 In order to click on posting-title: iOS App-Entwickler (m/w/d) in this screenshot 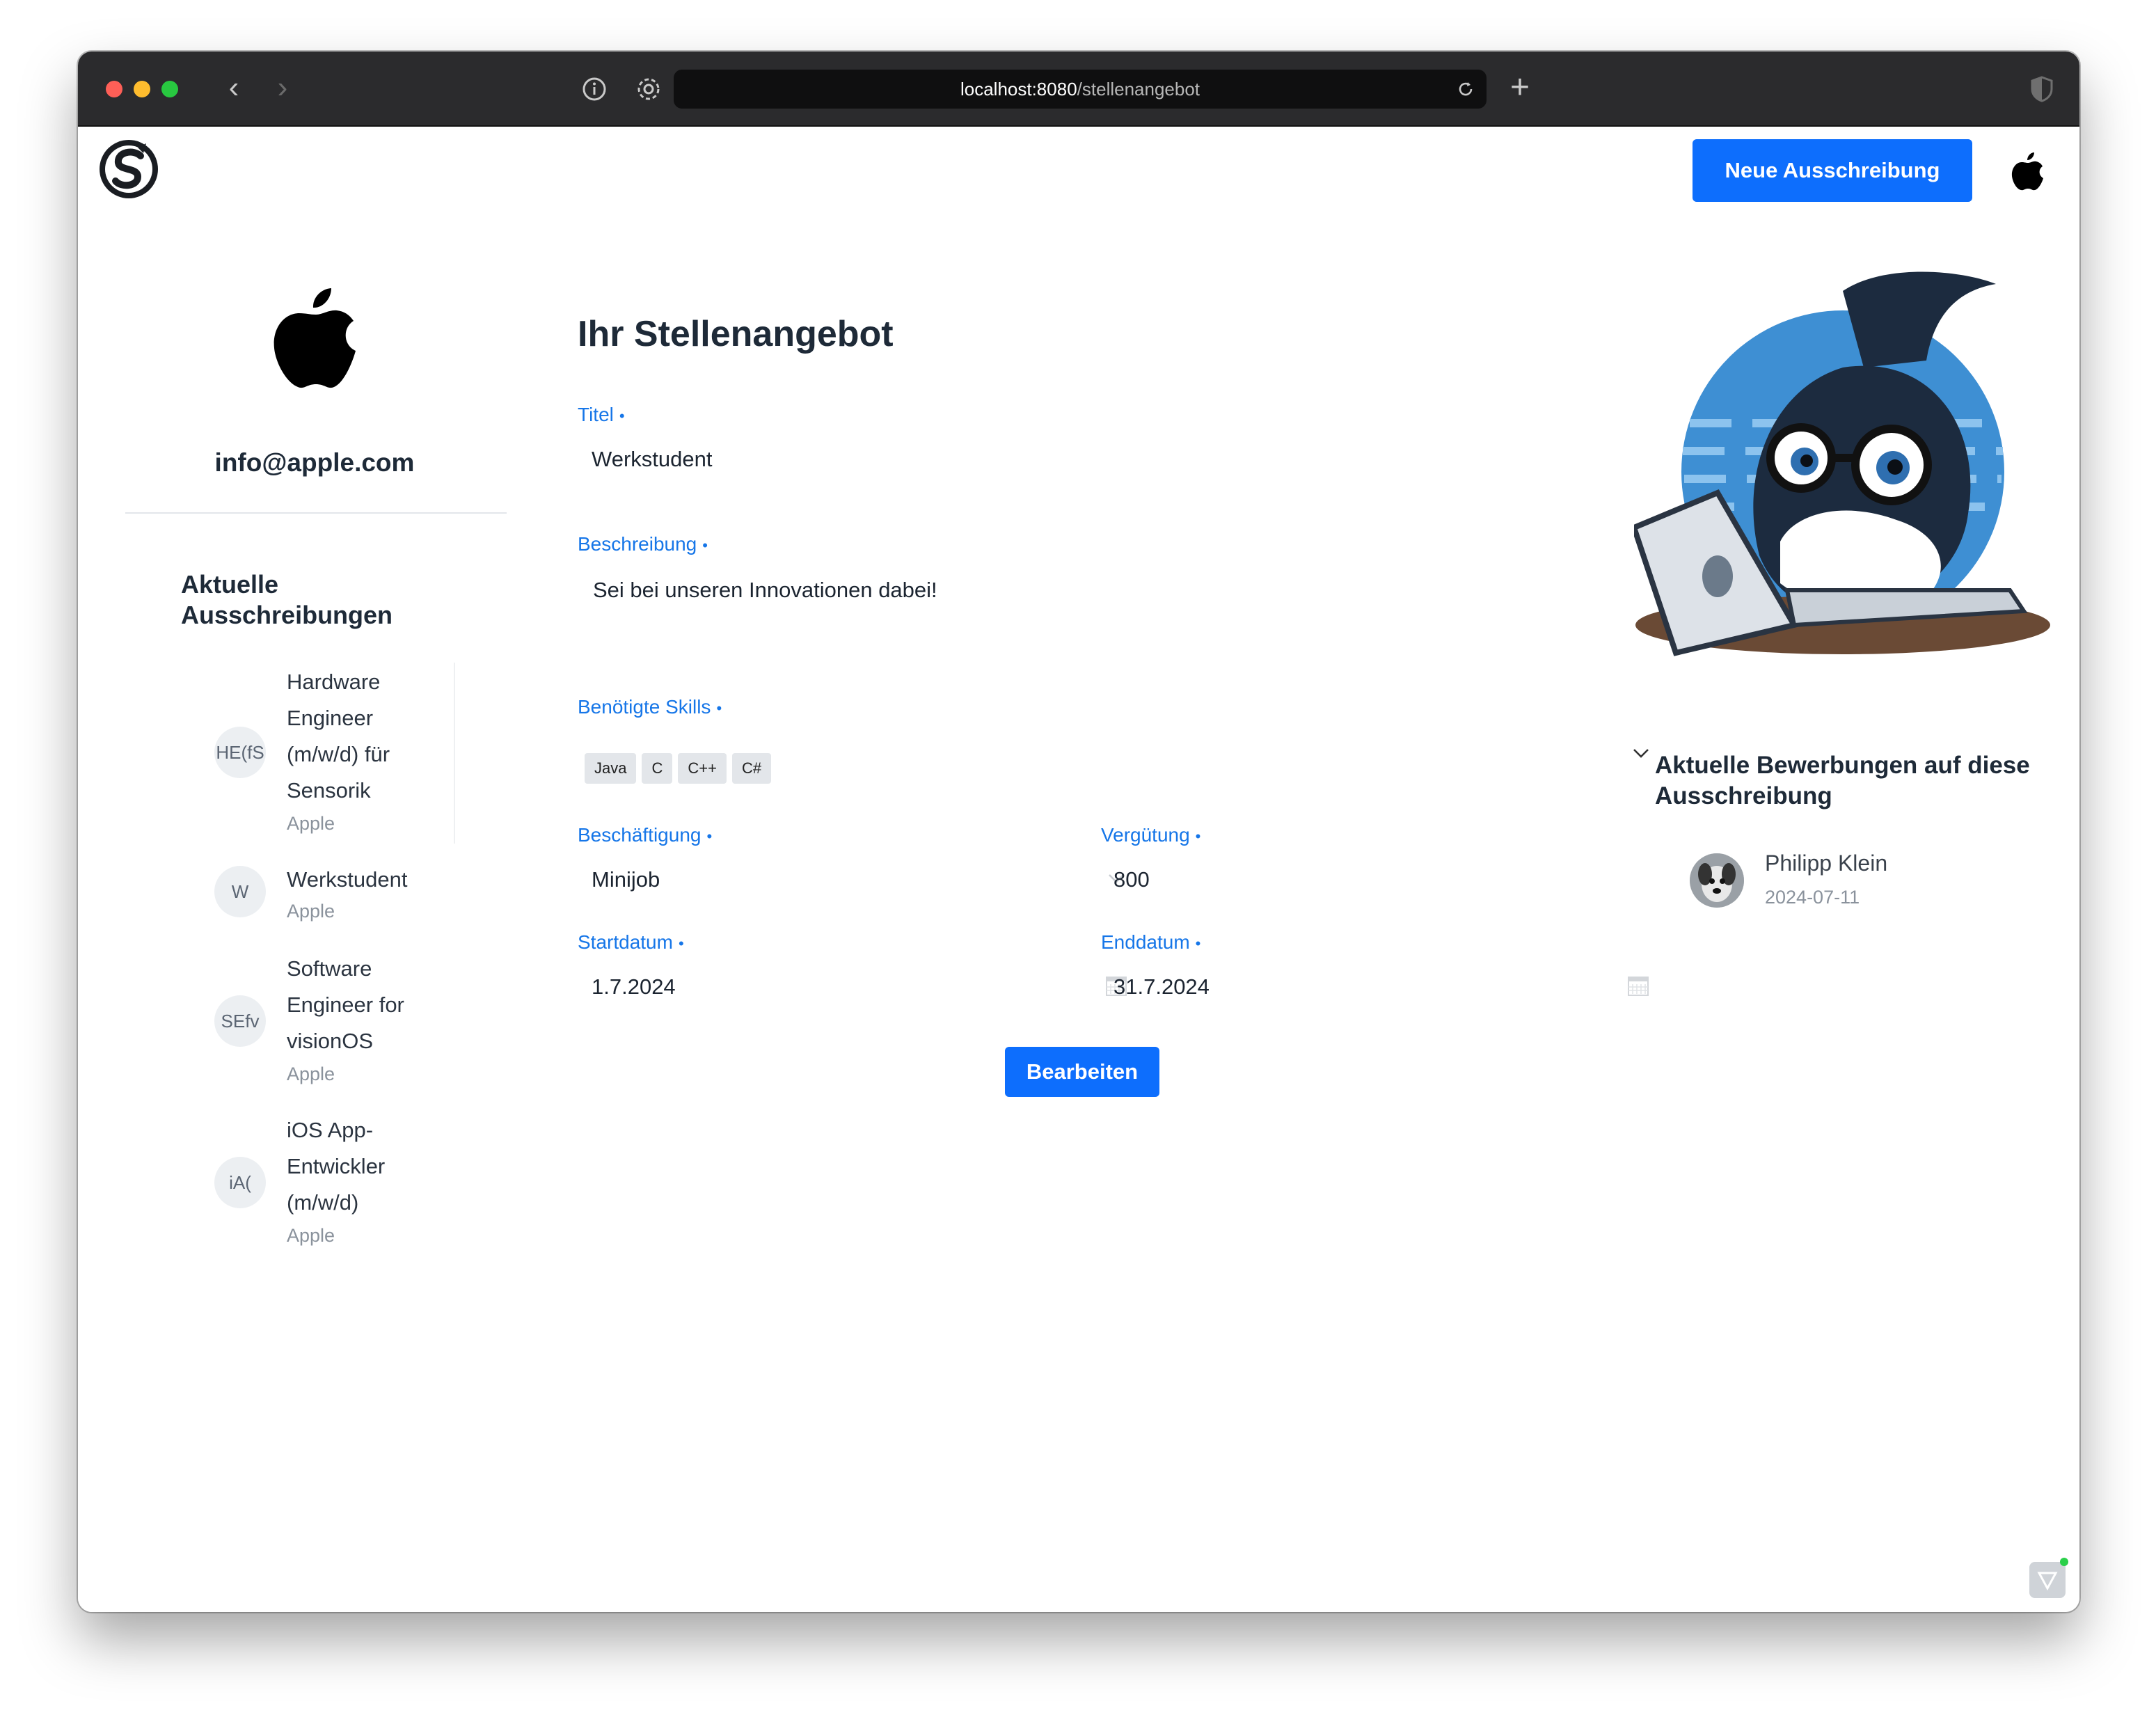, I will do `click(336, 1166)`.